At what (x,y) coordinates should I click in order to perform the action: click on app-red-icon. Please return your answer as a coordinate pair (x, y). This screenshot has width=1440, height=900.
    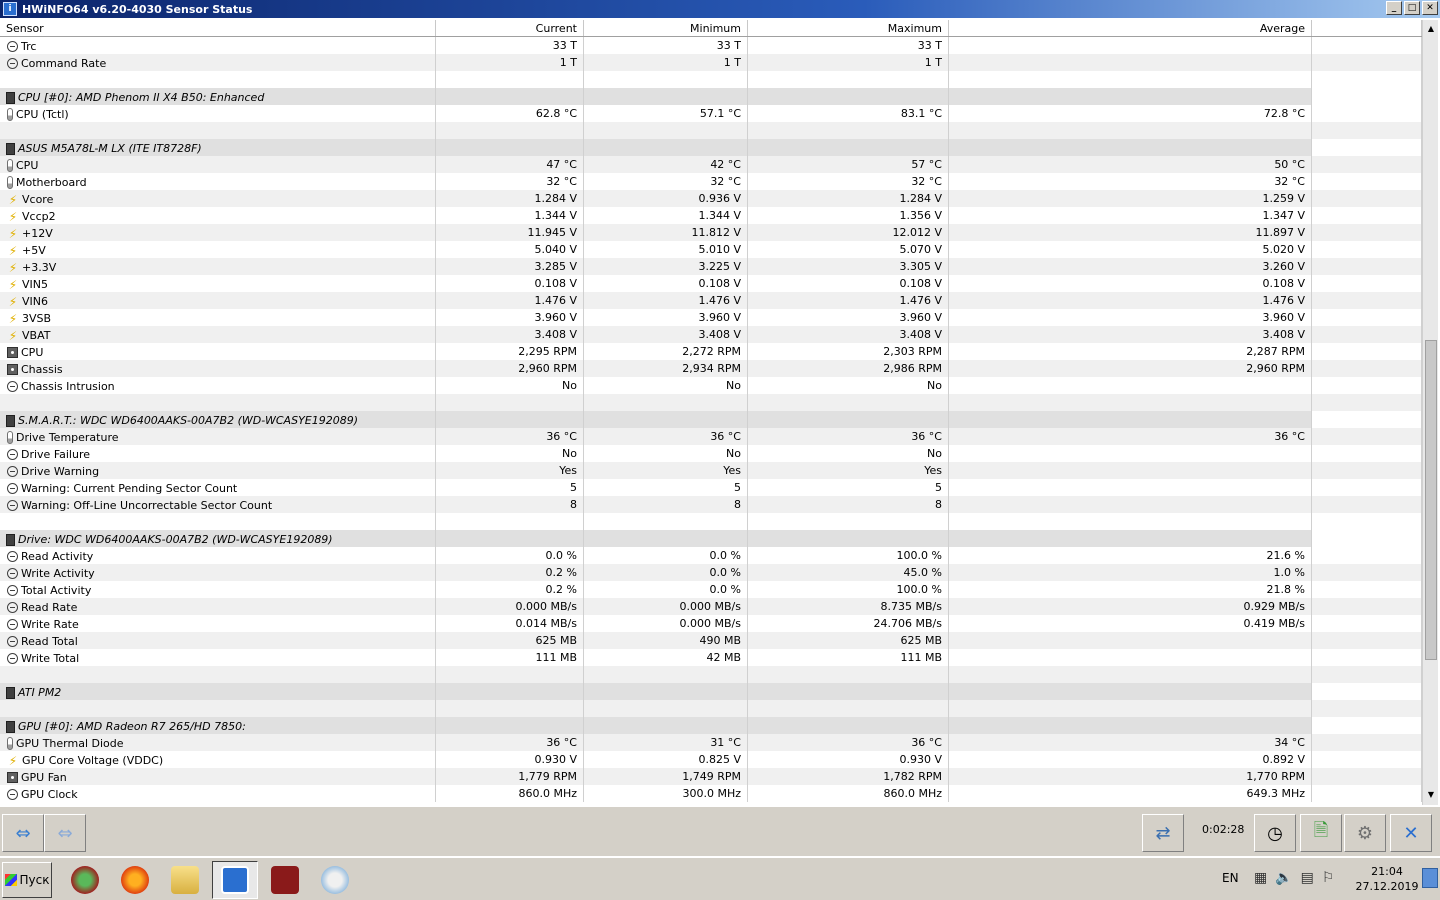
    Looking at the image, I should click on (285, 880).